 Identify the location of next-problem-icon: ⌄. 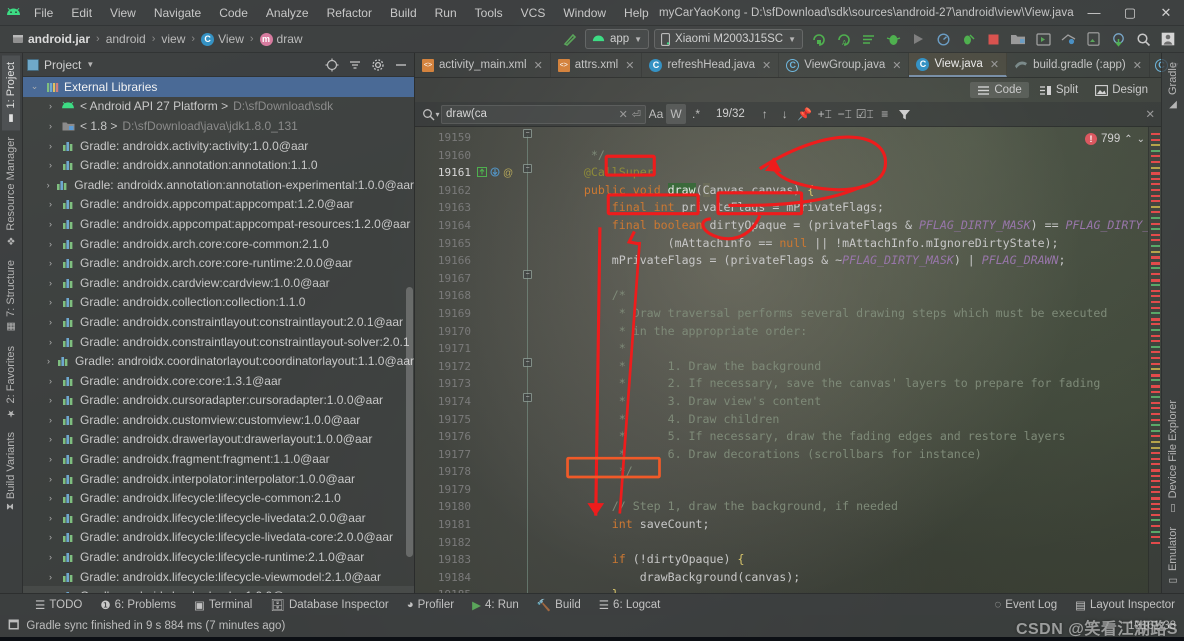
(1141, 139).